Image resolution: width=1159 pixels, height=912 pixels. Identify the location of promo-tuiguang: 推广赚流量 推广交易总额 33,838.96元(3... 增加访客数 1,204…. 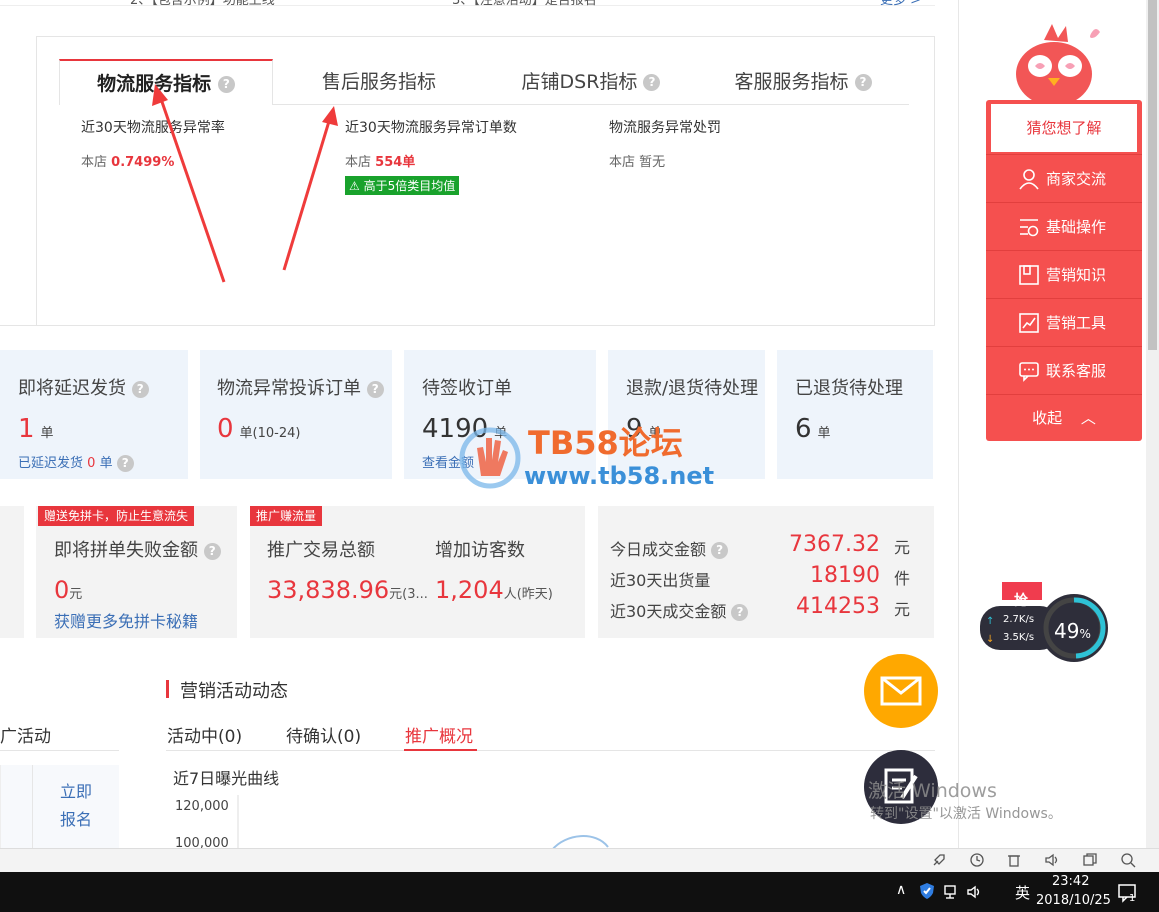
(417, 572).